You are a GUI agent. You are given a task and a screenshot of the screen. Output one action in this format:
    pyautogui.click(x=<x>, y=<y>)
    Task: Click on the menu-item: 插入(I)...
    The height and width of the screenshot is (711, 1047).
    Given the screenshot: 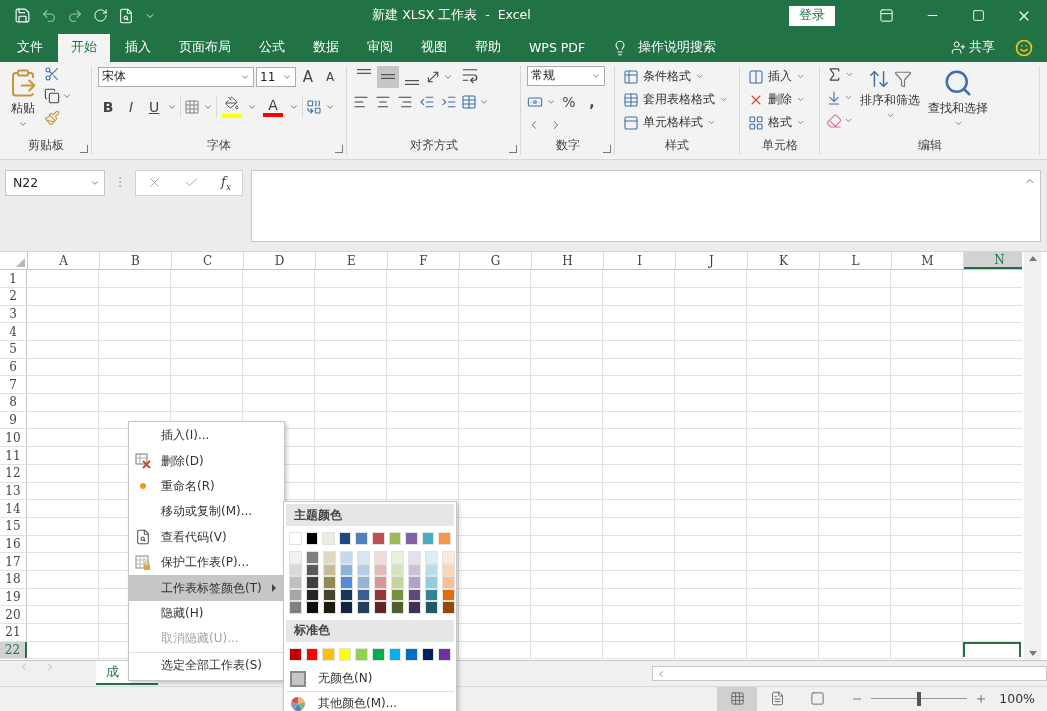 What is the action you would take?
    pyautogui.click(x=206, y=436)
    